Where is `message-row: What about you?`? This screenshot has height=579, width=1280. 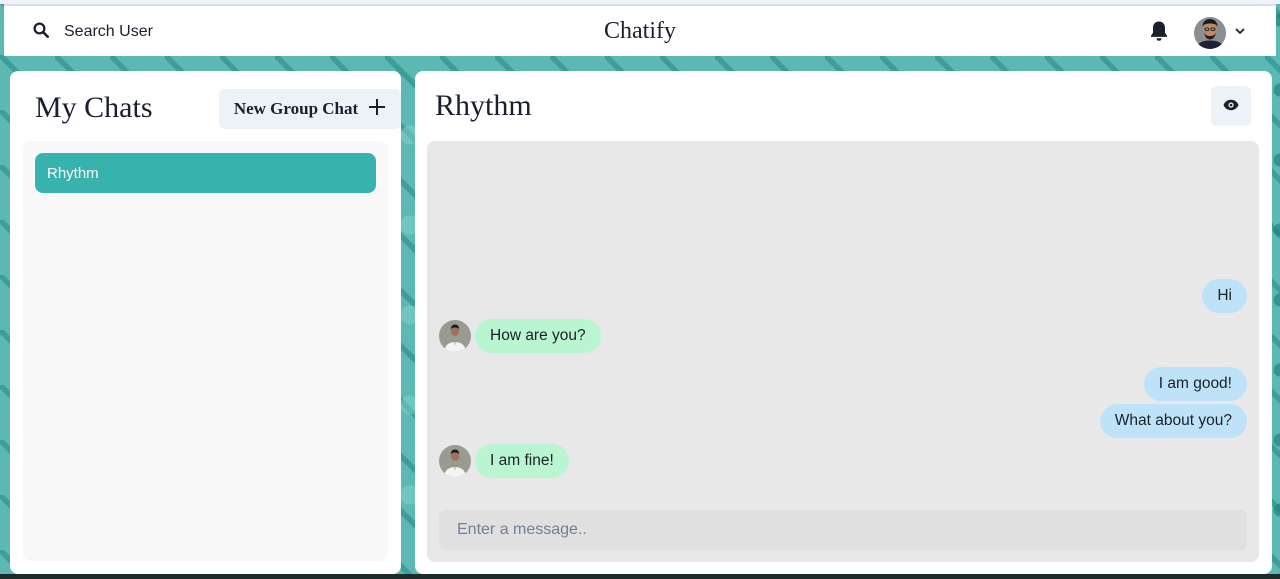 message-row: What about you? is located at coordinates (843, 421).